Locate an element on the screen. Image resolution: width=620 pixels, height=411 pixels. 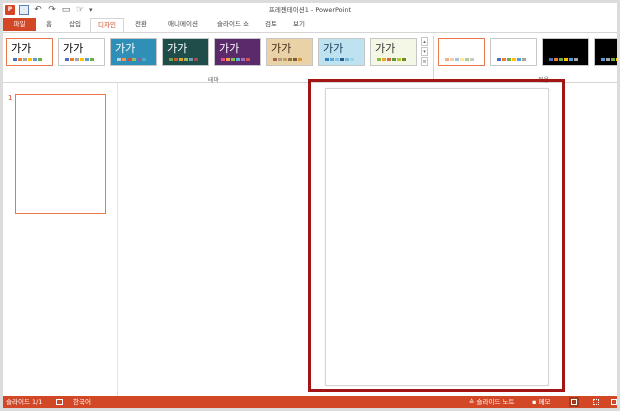
window-title: 프레젠테이션1 - PowerPoint is located at coordinates (310, 10).